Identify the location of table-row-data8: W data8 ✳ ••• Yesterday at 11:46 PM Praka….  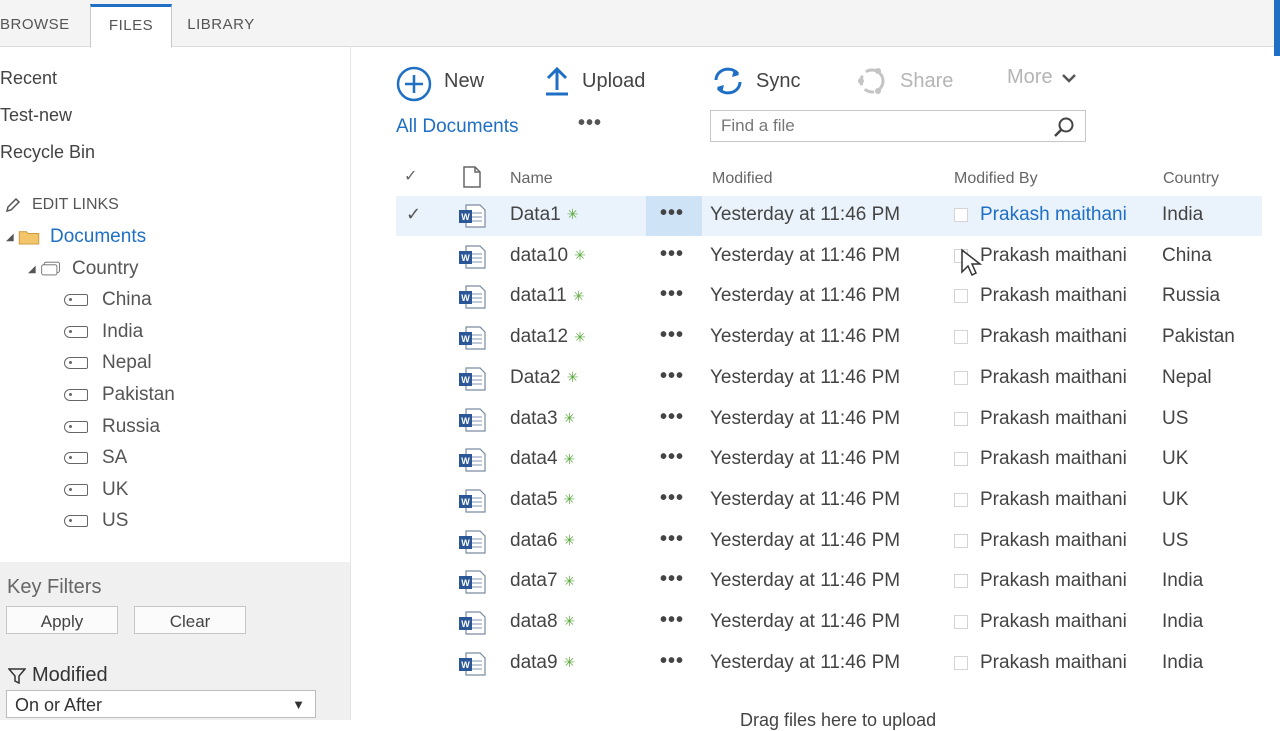
(829, 623).